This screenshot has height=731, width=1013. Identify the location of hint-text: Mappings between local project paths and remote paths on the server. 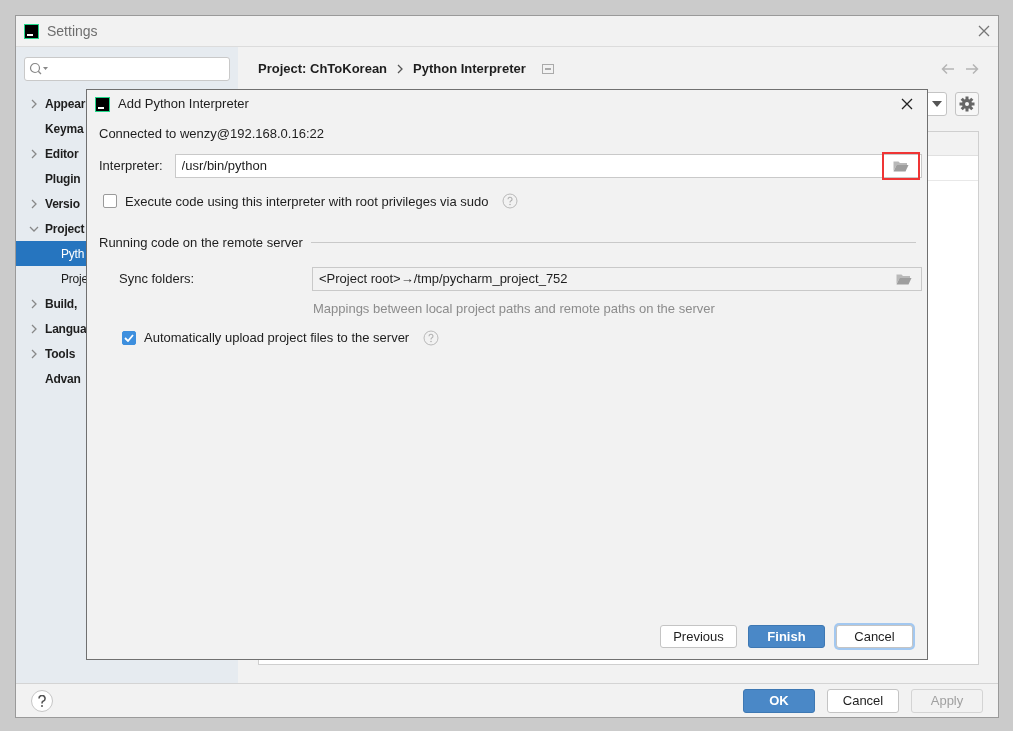
(514, 308).